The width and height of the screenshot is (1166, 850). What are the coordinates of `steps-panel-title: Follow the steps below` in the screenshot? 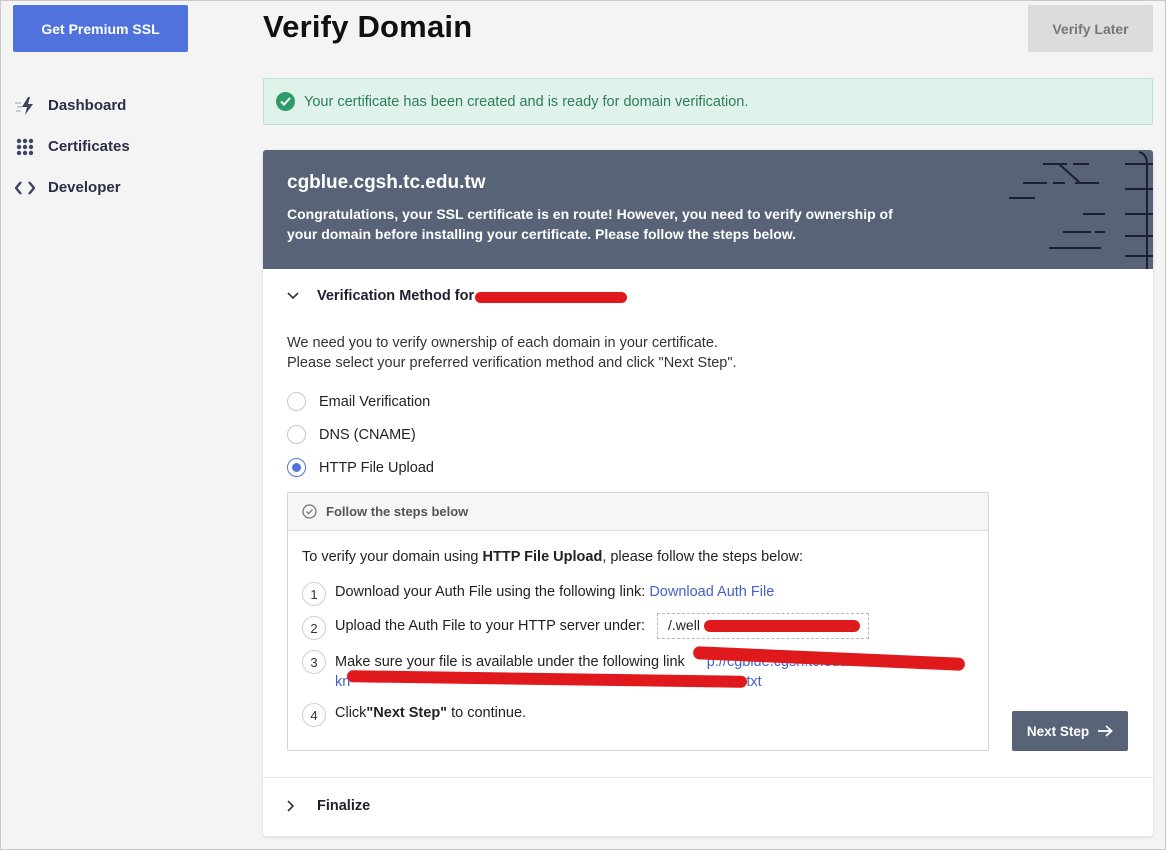 It's located at (397, 511).